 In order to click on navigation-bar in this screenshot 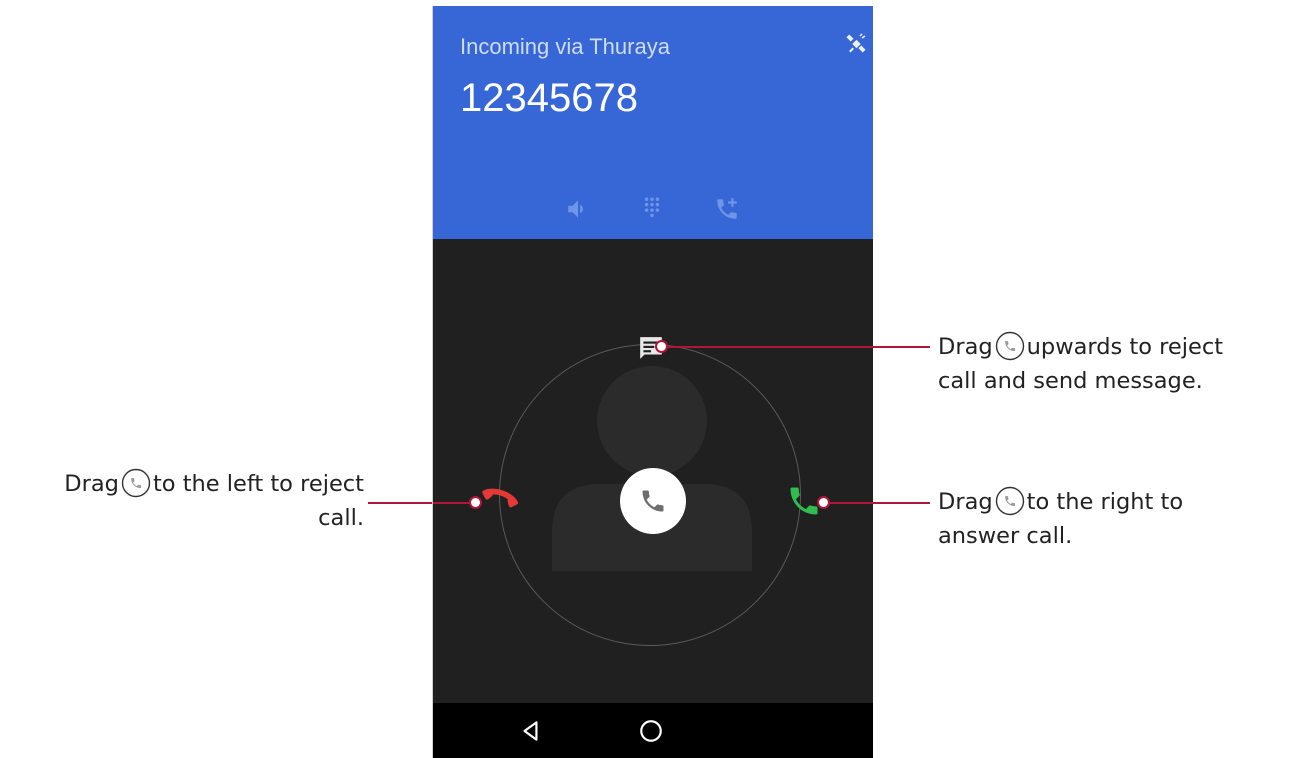, I will do `click(652, 730)`.